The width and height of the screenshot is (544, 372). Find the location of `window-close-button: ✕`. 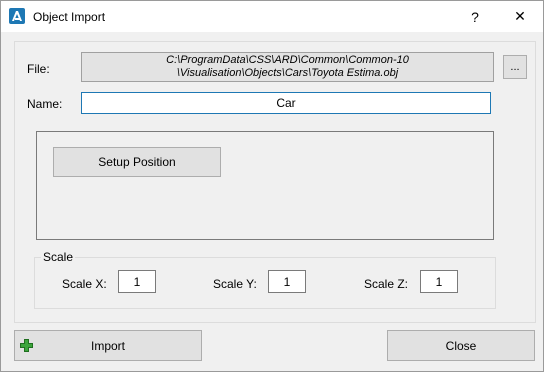

window-close-button: ✕ is located at coordinates (520, 16).